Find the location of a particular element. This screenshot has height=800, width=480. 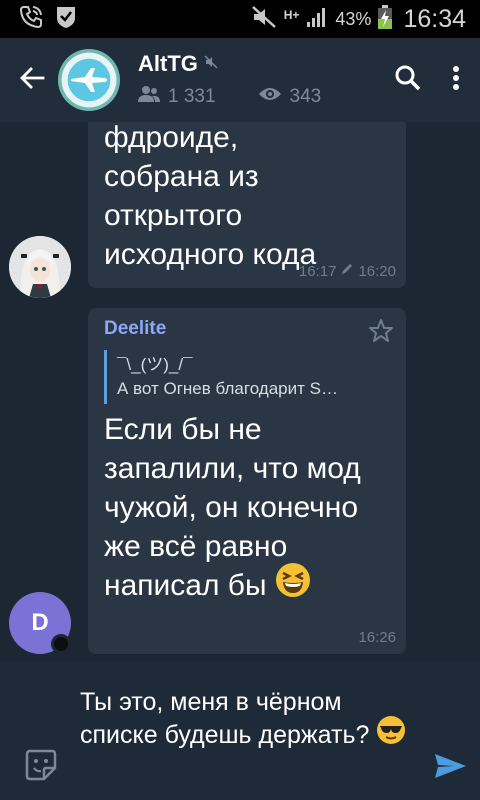

jet-logo-icon is located at coordinates (89, 80).